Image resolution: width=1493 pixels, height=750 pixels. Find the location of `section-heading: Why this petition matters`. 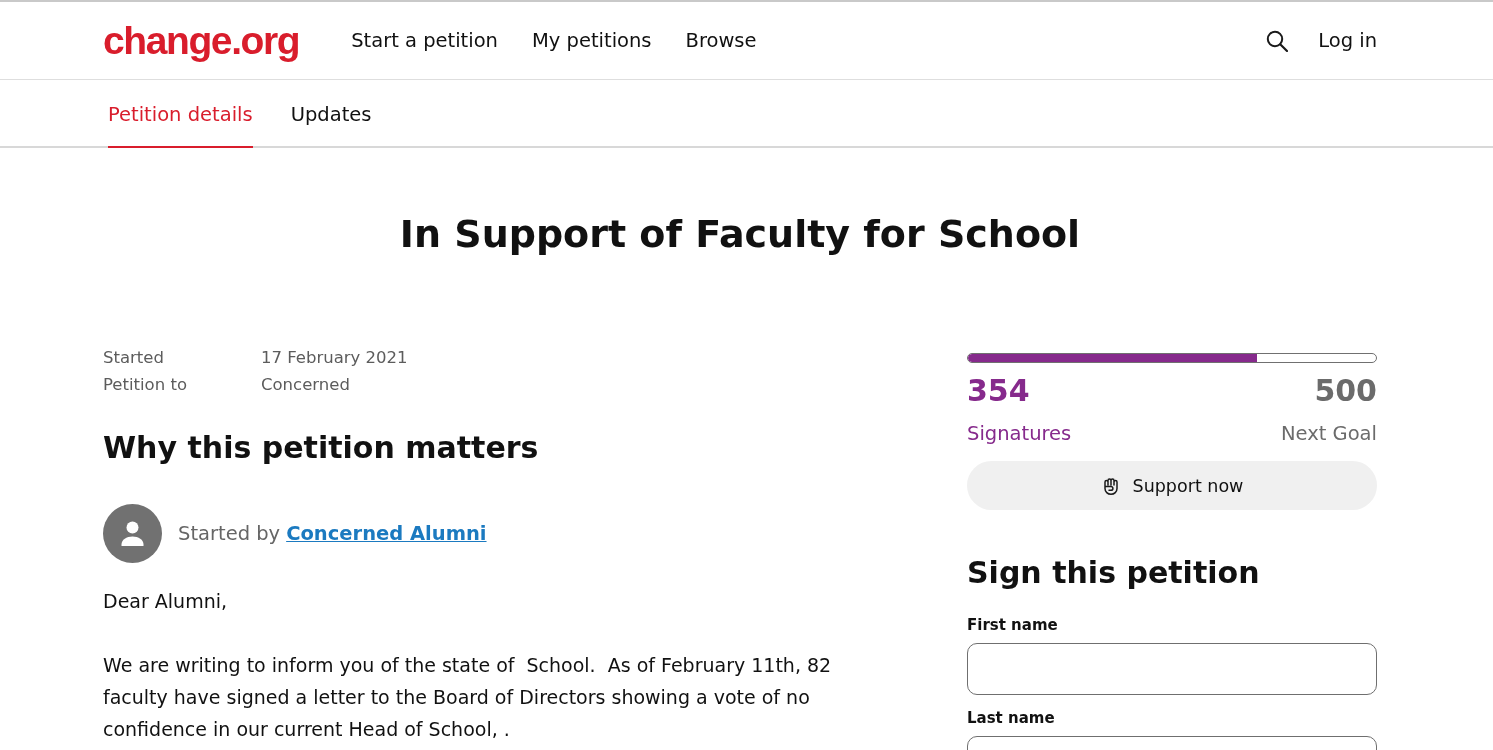

section-heading: Why this petition matters is located at coordinates (321, 448).